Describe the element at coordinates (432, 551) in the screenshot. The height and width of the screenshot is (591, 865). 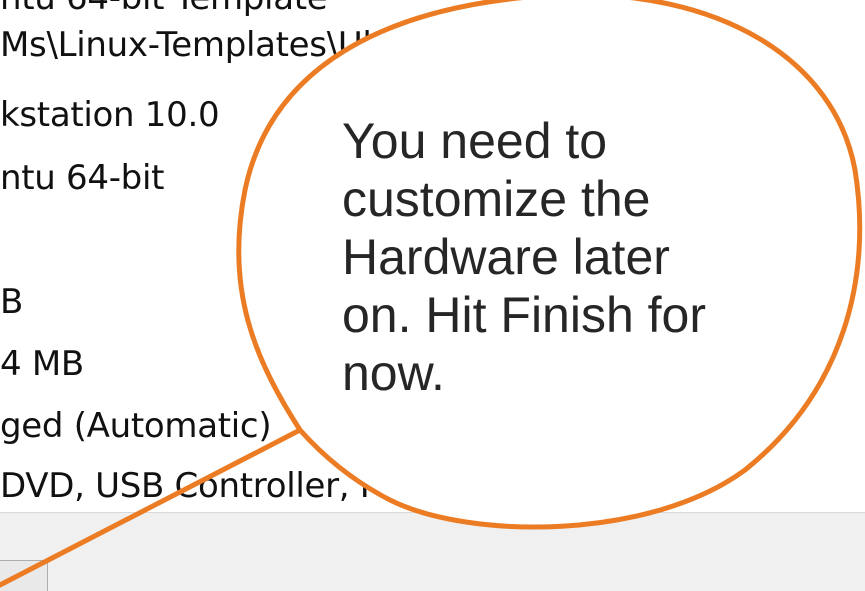
I see `wizard-footer` at that location.